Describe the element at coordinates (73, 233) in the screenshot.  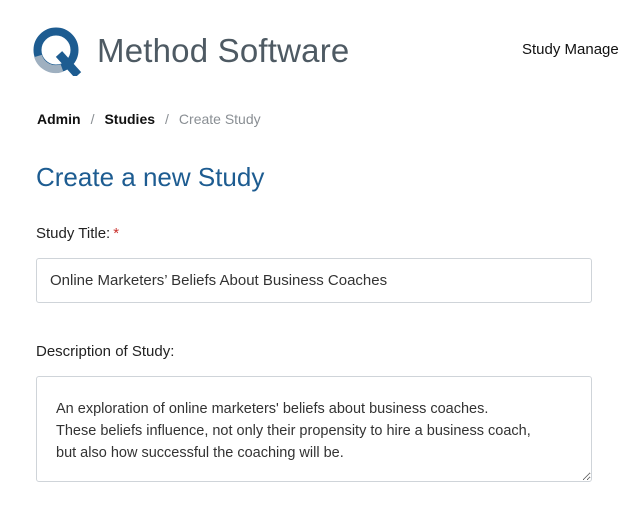
I see `study-title-label-text: Study Title:` at that location.